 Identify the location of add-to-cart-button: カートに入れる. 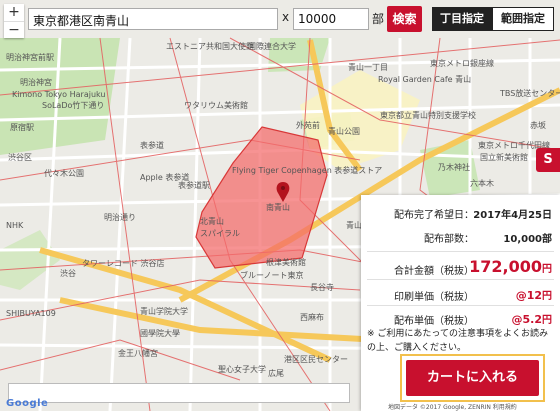
(472, 378).